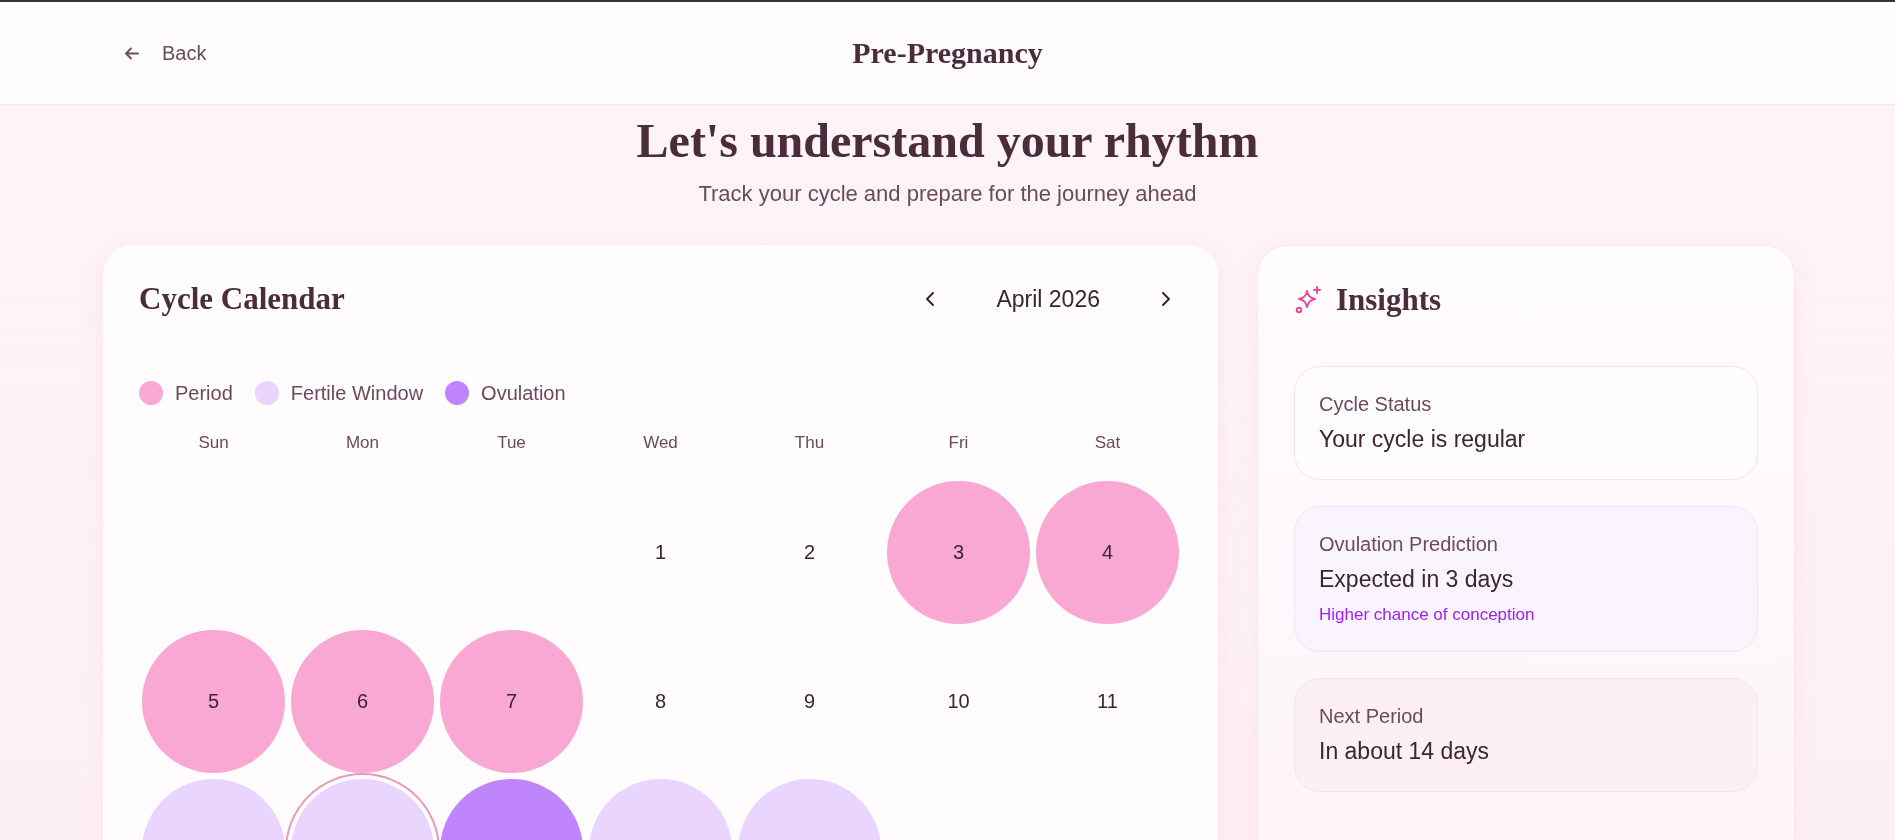 Image resolution: width=1895 pixels, height=840 pixels. Describe the element at coordinates (1376, 404) in the screenshot. I see `insight-label: Cycle Status` at that location.